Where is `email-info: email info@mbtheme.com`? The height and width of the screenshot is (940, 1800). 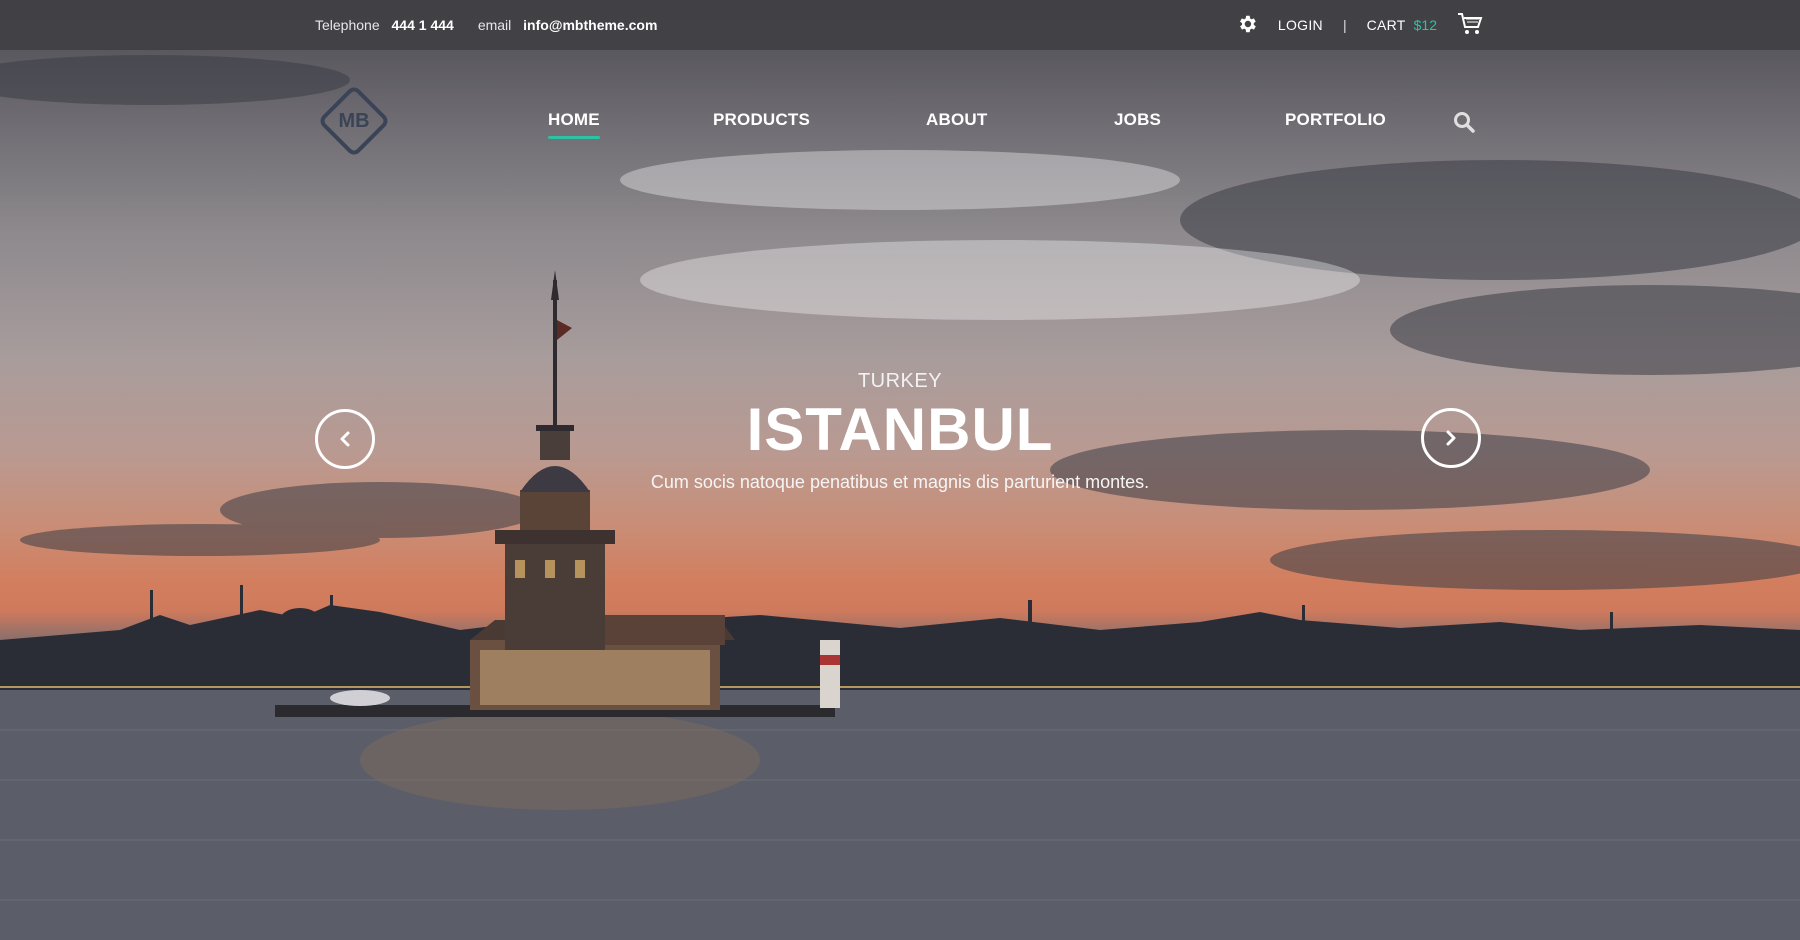 email-info: email info@mbtheme.com is located at coordinates (568, 25).